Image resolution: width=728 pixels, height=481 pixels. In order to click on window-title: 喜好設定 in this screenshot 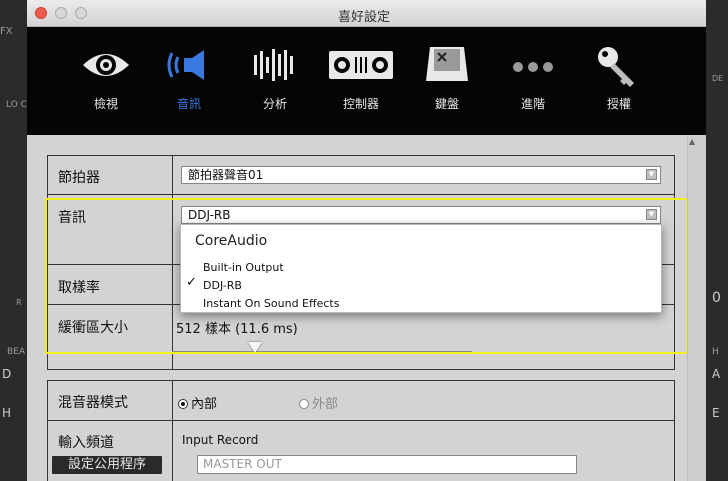, I will do `click(363, 17)`.